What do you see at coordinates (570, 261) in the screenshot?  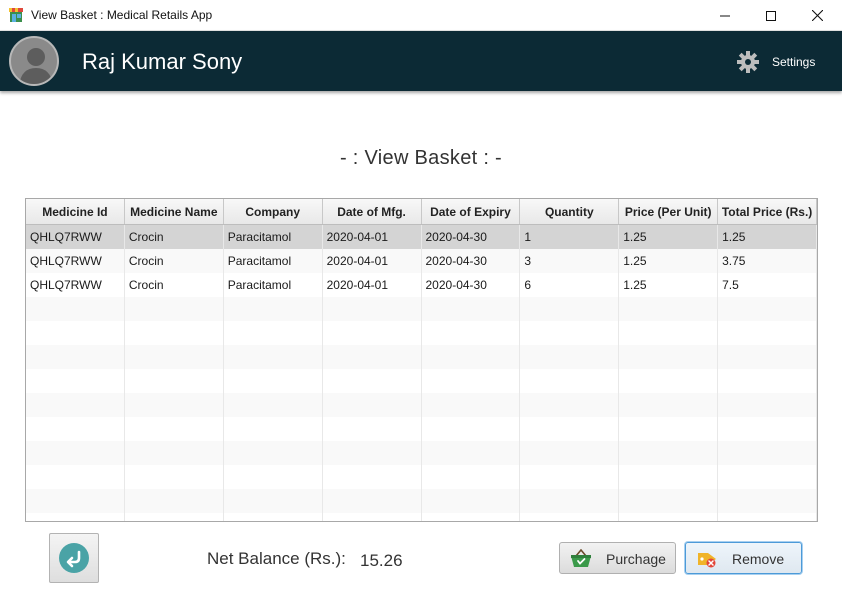 I see `table-cell: 3` at bounding box center [570, 261].